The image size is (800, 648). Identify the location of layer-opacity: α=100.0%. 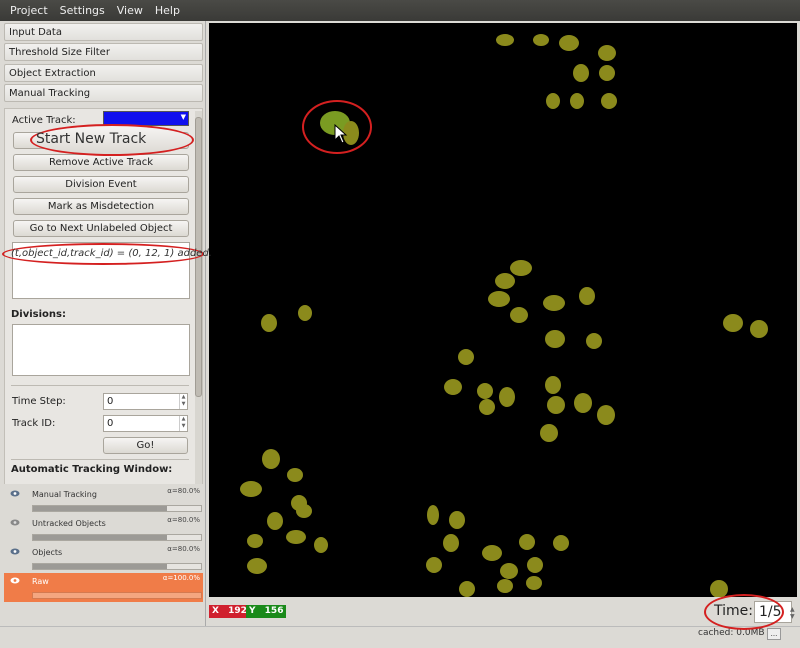
(181, 578).